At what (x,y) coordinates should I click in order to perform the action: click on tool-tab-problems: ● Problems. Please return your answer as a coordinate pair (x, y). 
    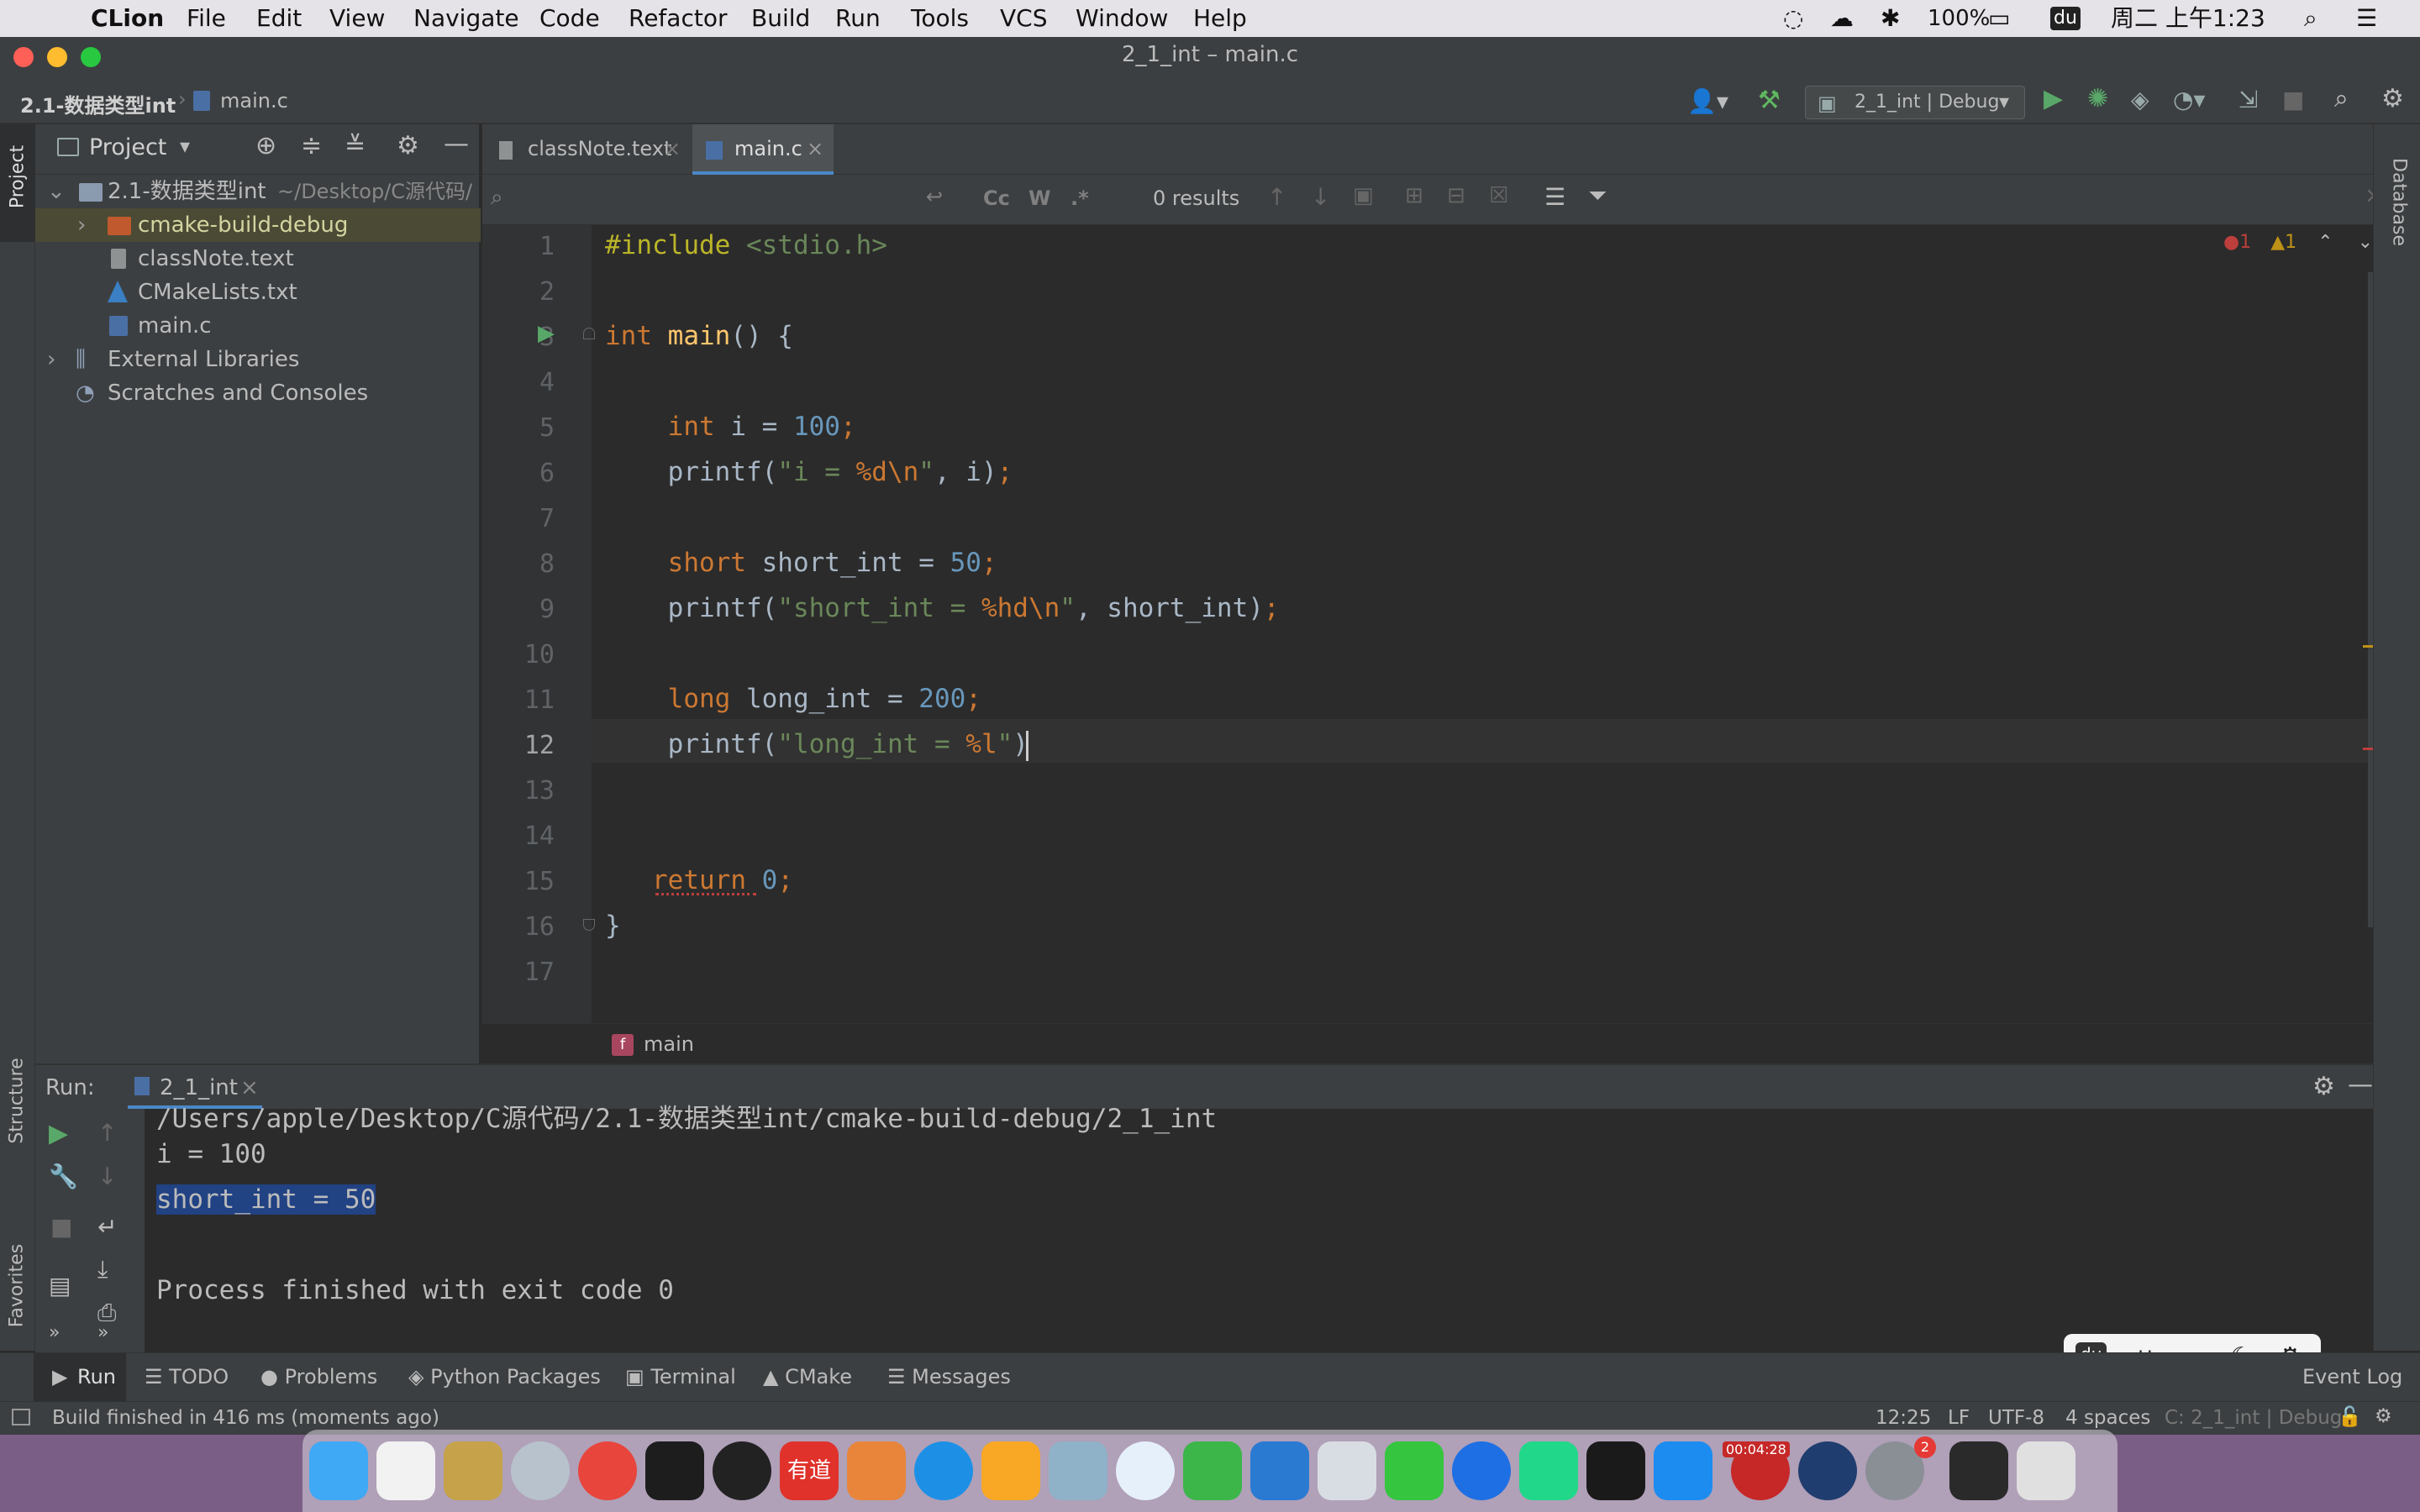
    Looking at the image, I should click on (318, 1377).